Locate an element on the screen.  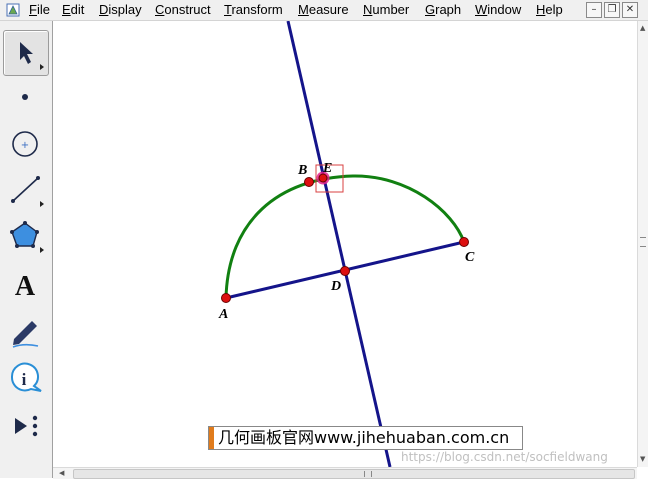
horizontal-scrollbar: ◀ is located at coordinates (345, 473).